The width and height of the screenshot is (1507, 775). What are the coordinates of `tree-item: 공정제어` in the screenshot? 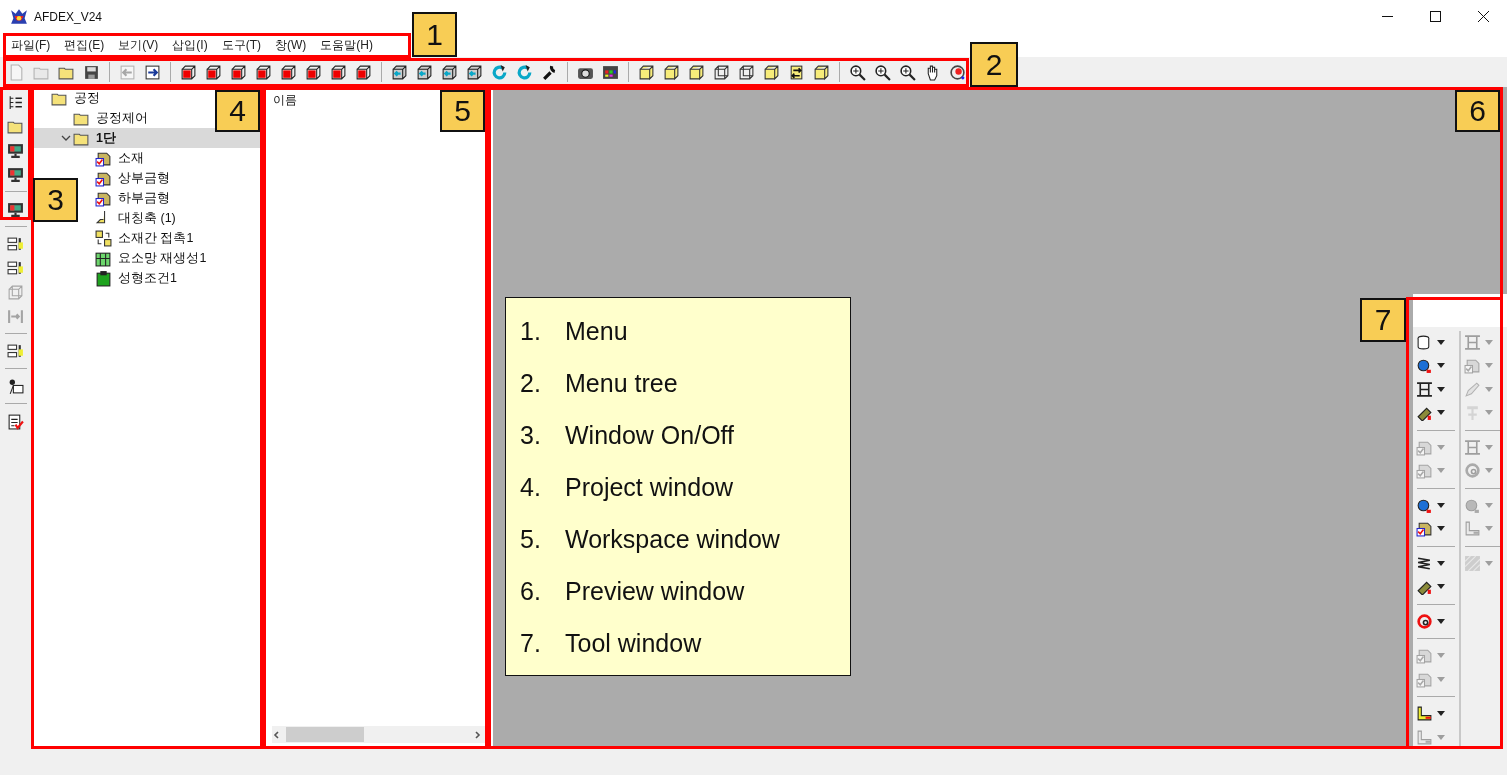 It's located at (105, 118).